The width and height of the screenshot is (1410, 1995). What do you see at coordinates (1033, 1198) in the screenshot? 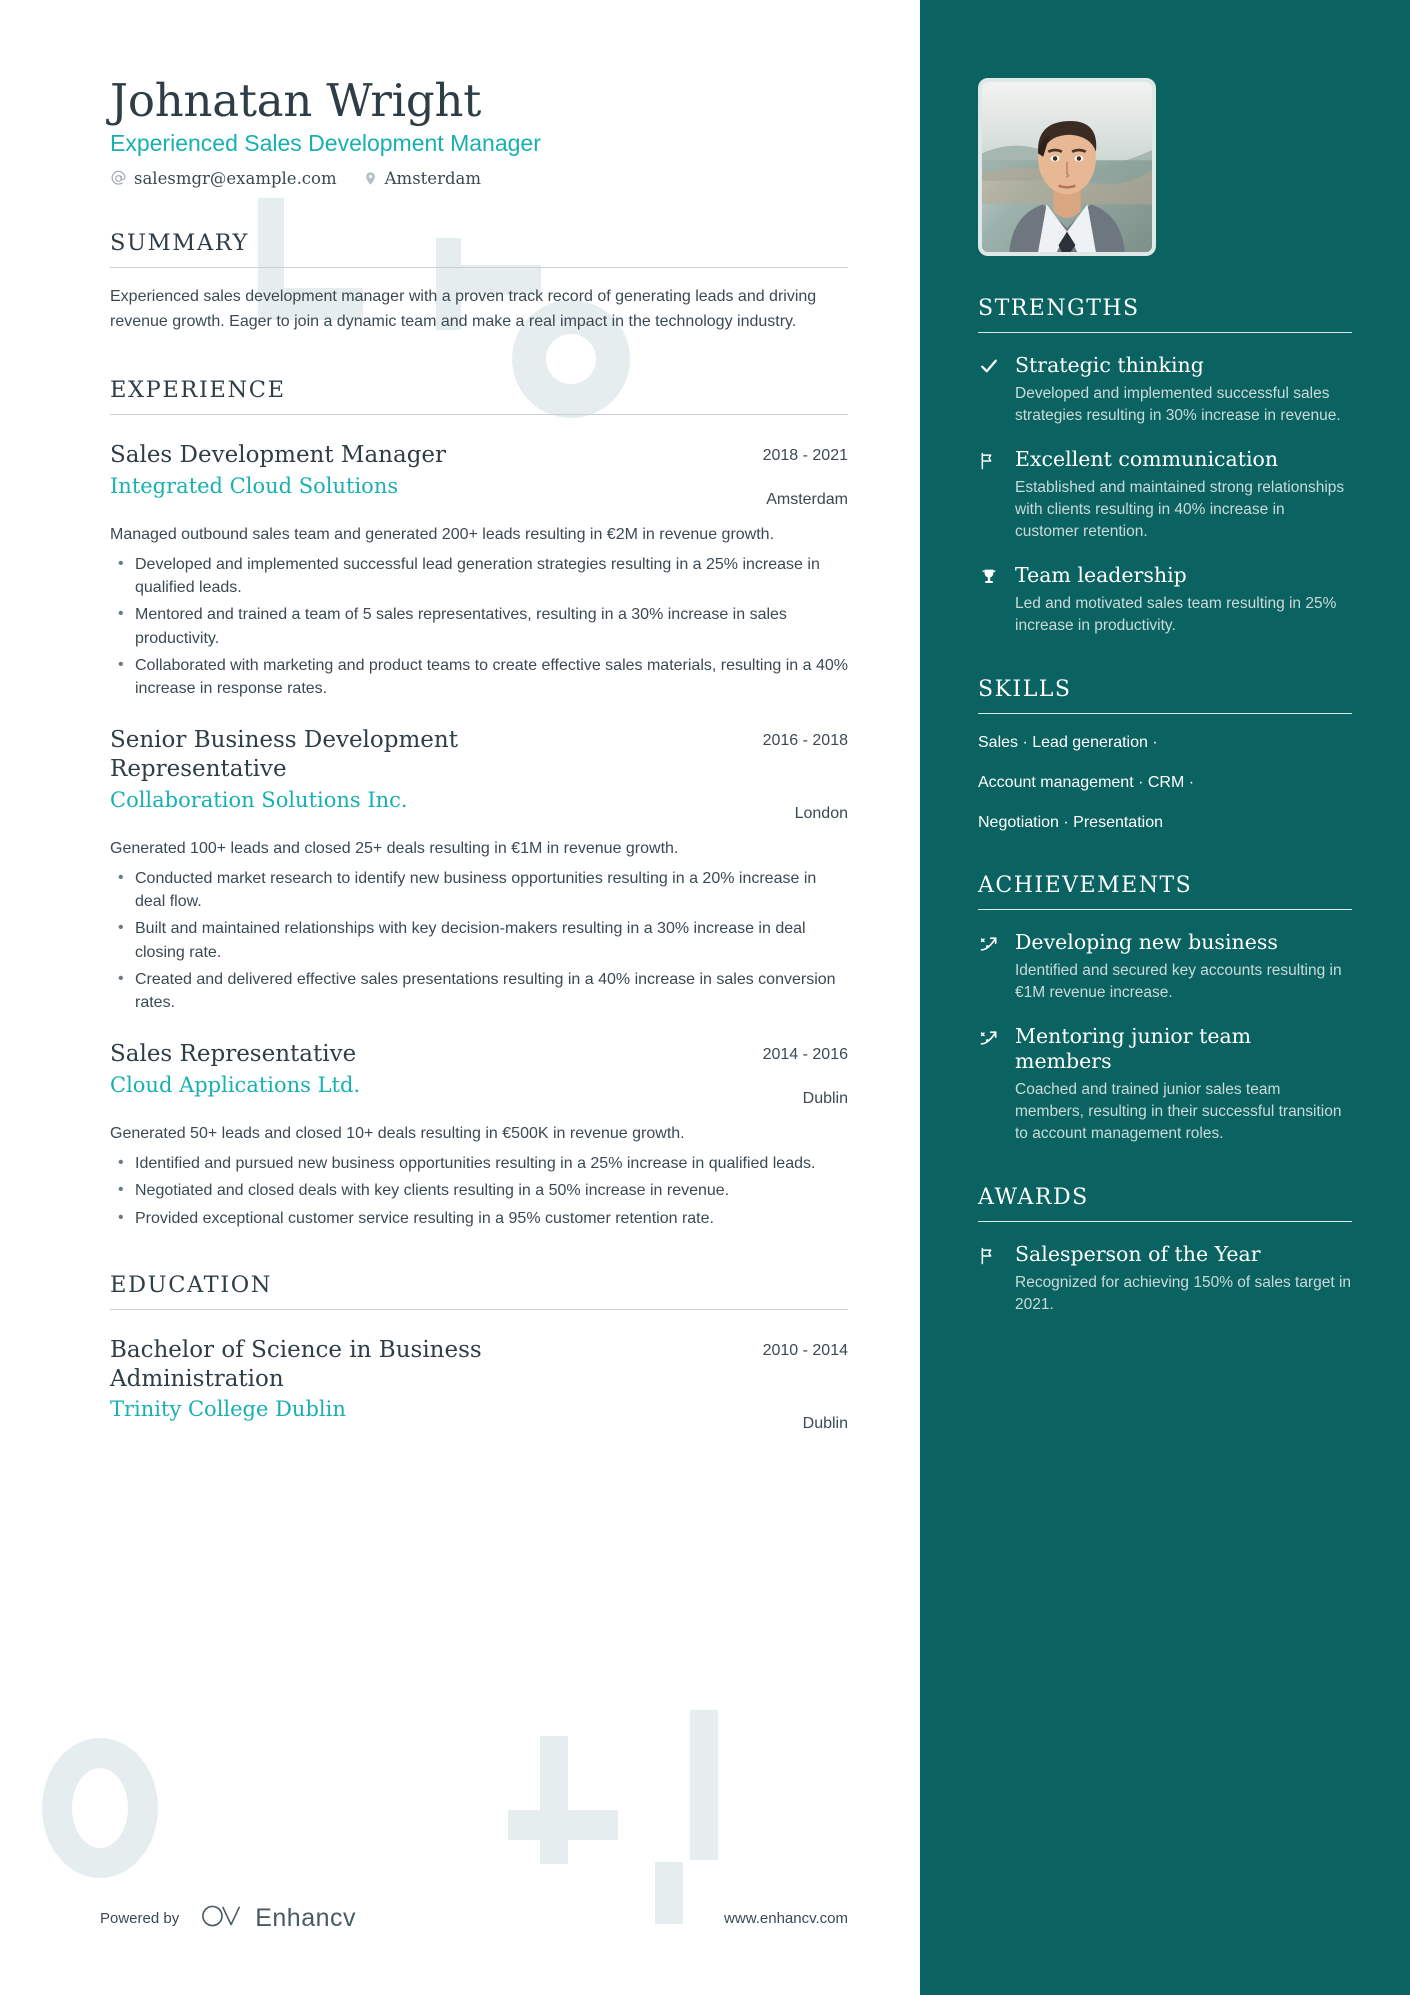
I see `section-title-awards: AWARDS` at bounding box center [1033, 1198].